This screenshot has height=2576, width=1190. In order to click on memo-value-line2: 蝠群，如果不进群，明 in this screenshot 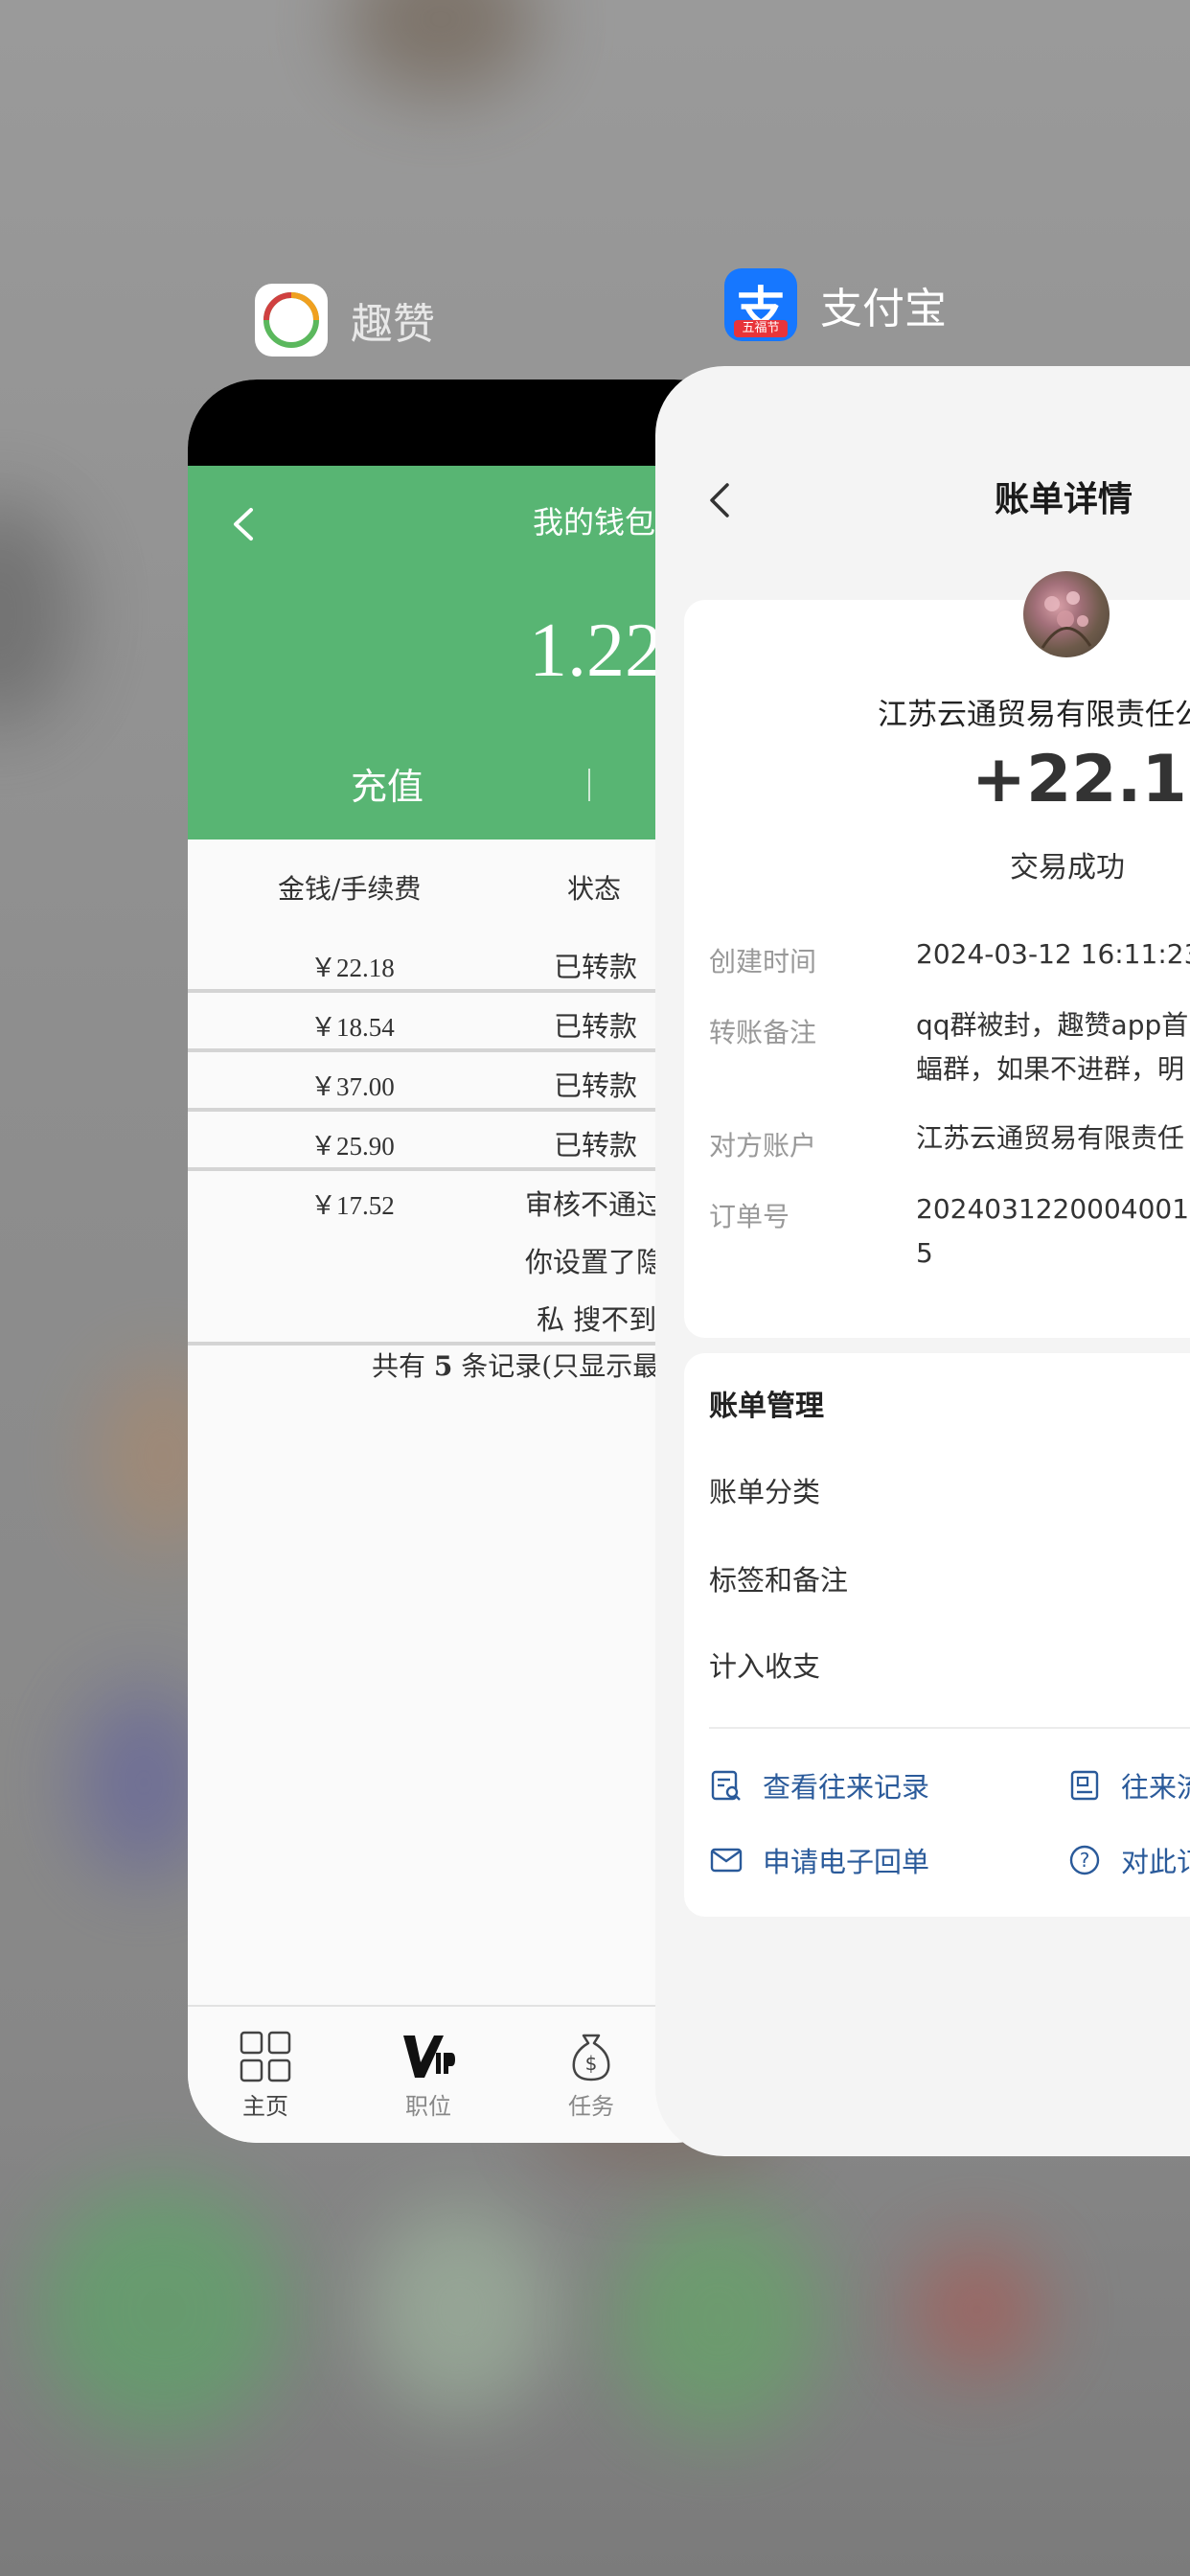, I will do `click(1050, 1069)`.